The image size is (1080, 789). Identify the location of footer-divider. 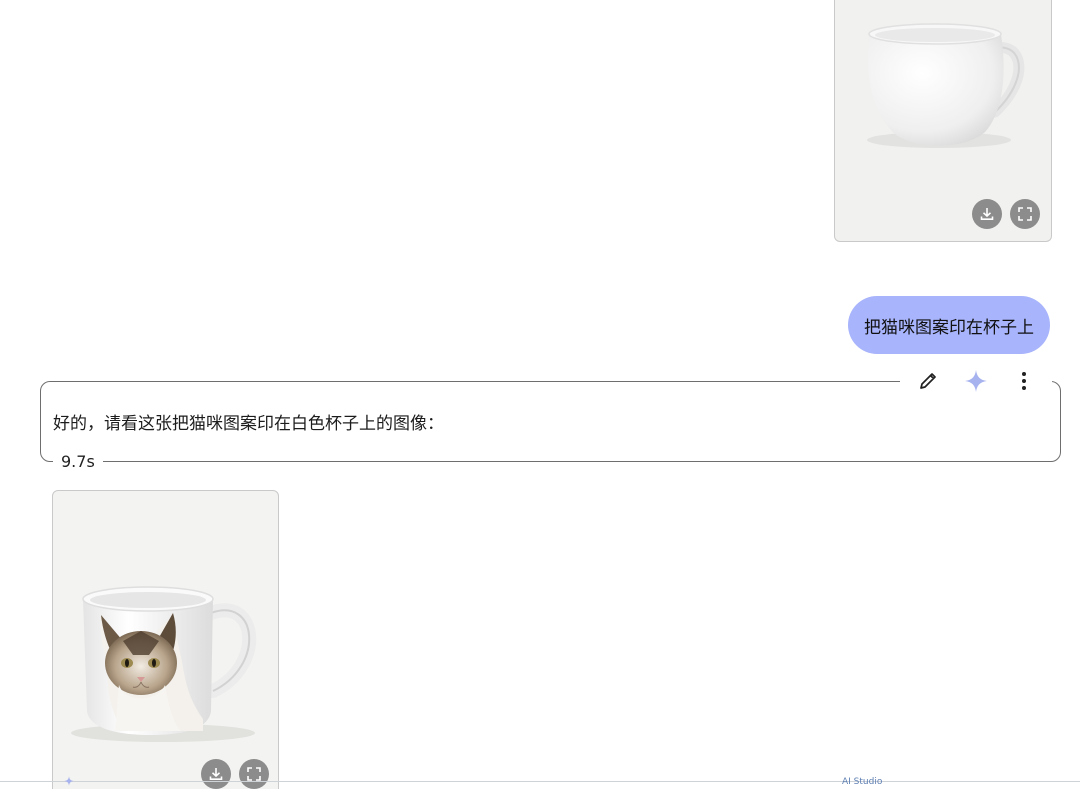
(540, 781).